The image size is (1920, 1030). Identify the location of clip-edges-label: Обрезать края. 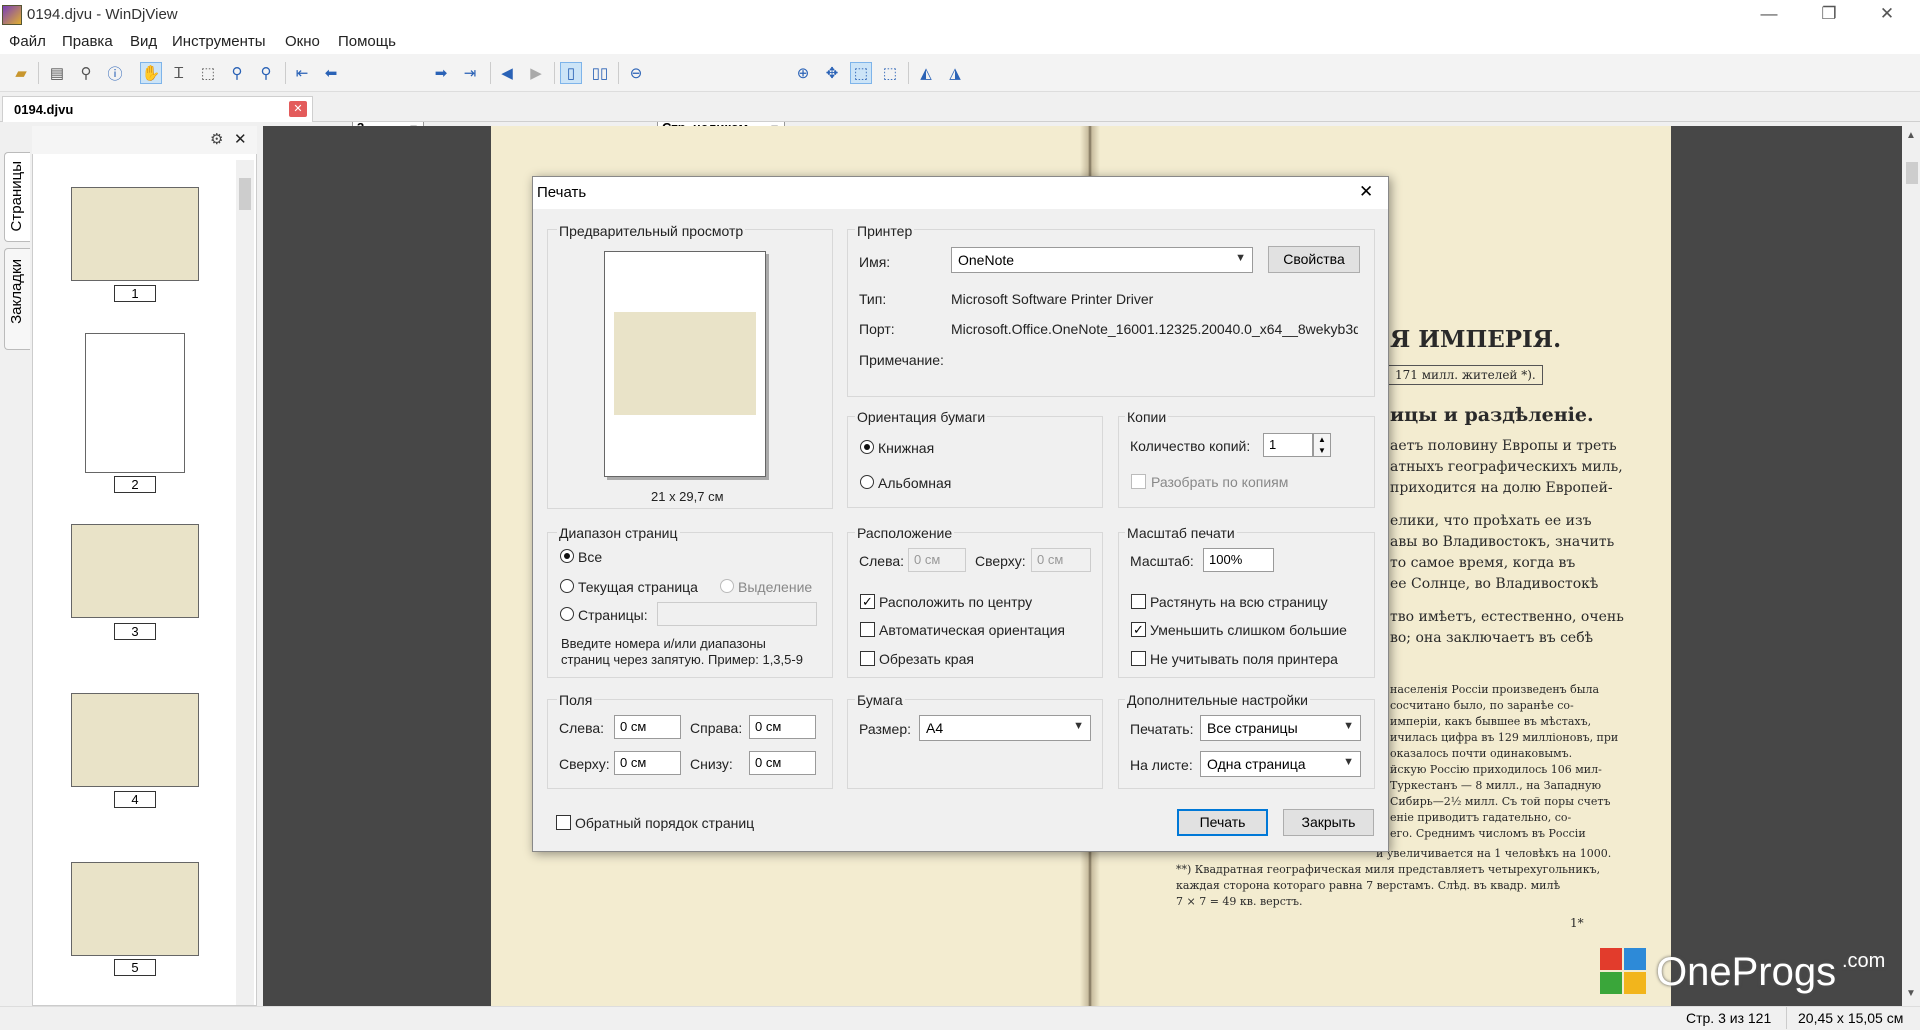
(926, 659).